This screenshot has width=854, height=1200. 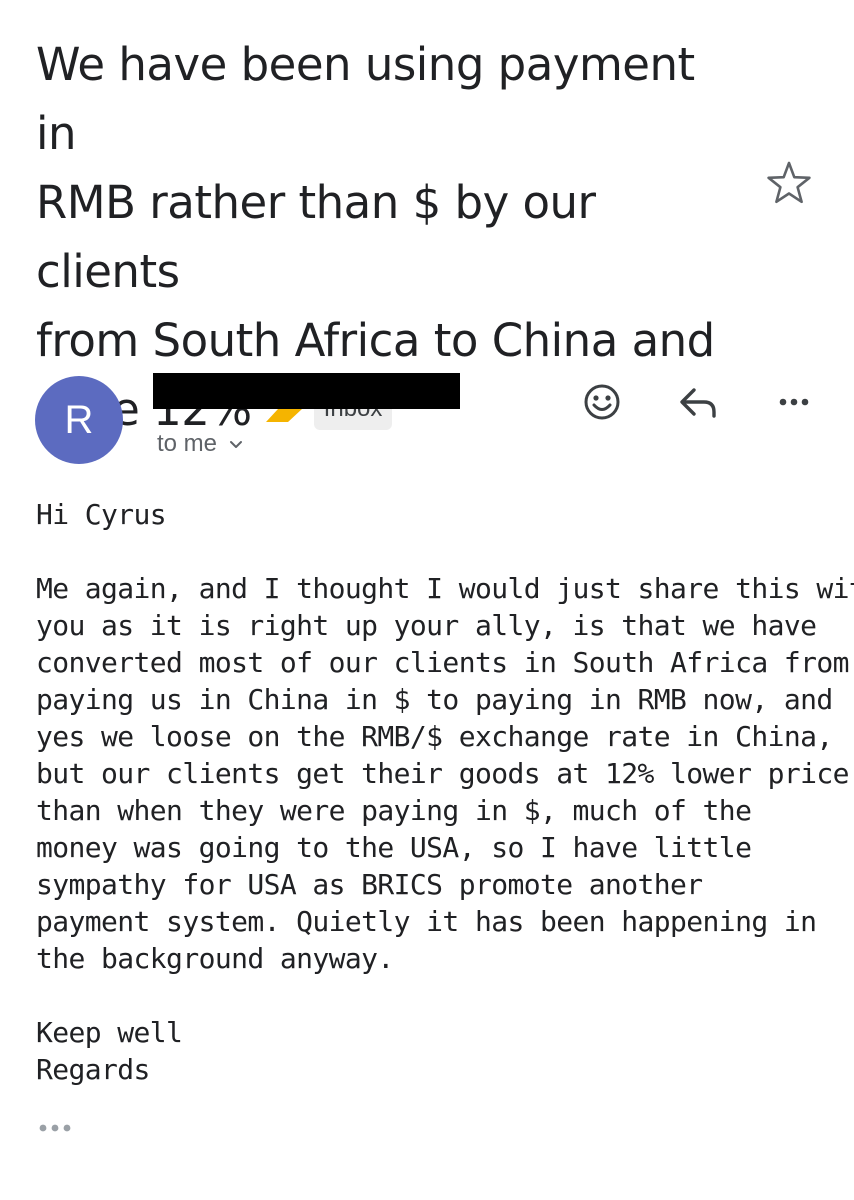 What do you see at coordinates (789, 183) in the screenshot?
I see `star-icon` at bounding box center [789, 183].